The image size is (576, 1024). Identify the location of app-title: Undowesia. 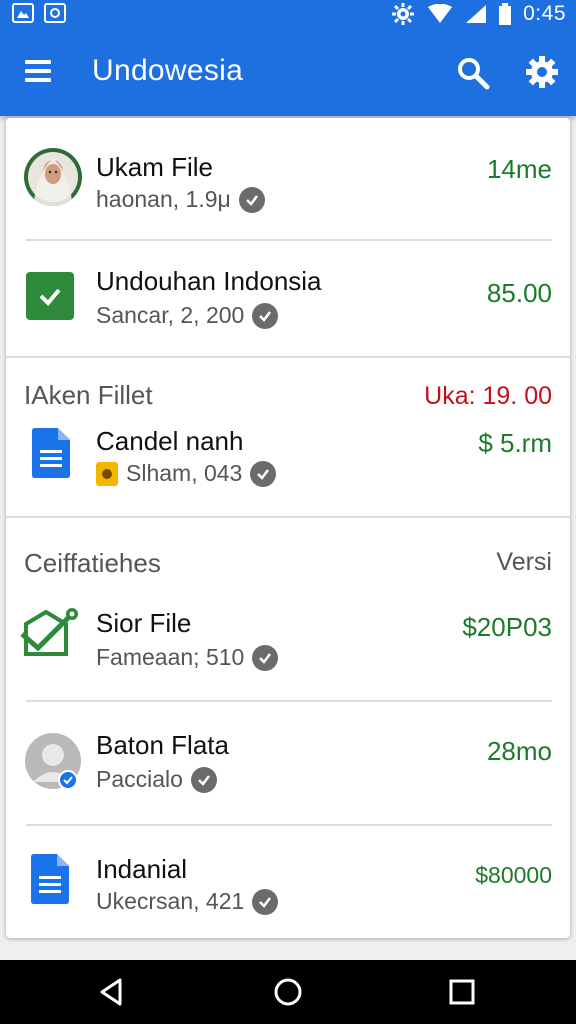
(168, 70).